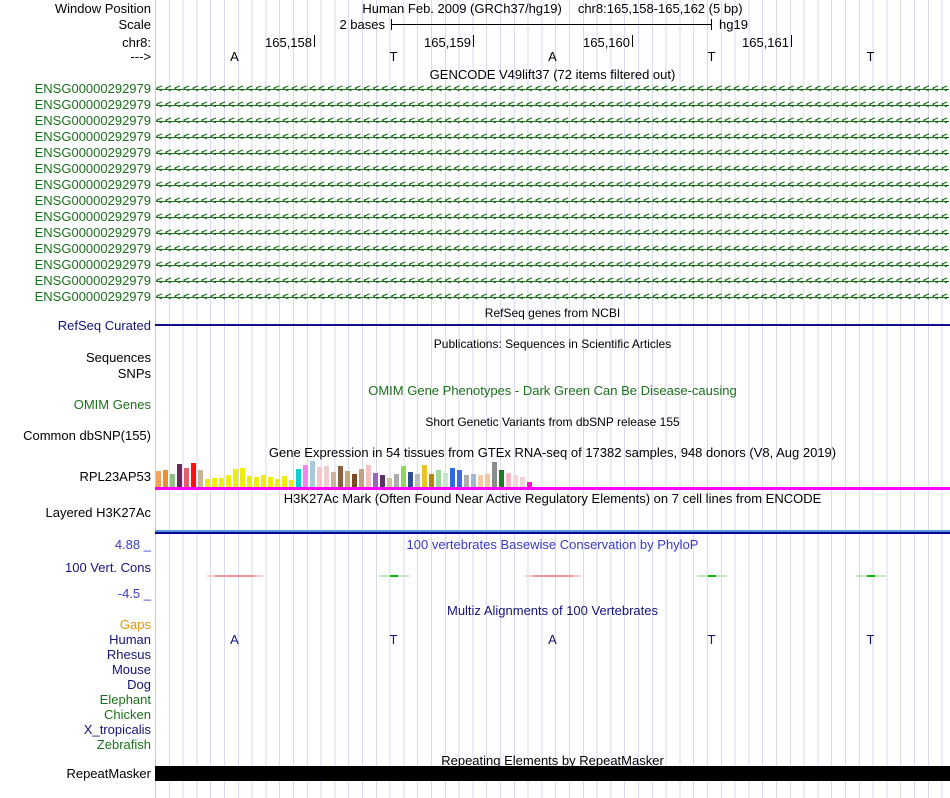 The image size is (950, 798). I want to click on multiz-species-label-dog: Dog, so click(75, 685).